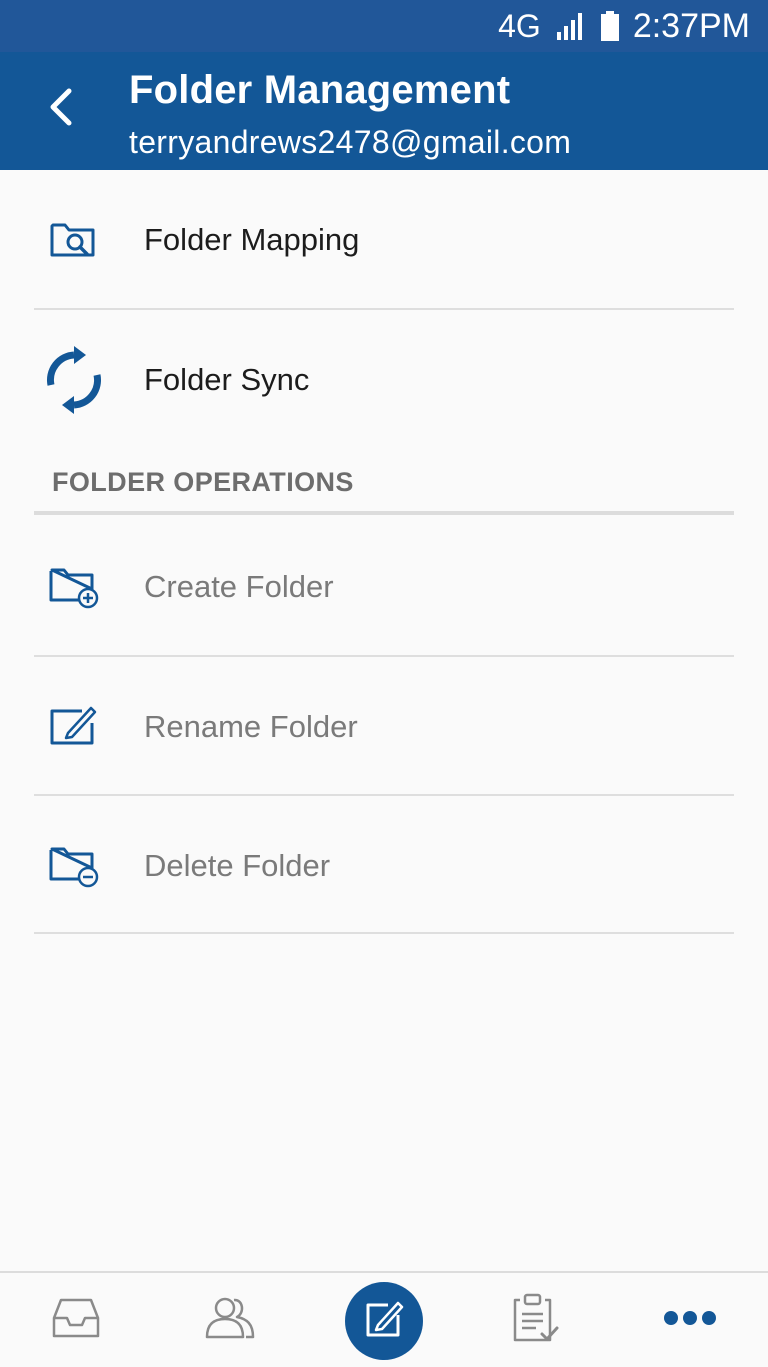 The width and height of the screenshot is (768, 1367). I want to click on clock: 2:37PM, so click(691, 25).